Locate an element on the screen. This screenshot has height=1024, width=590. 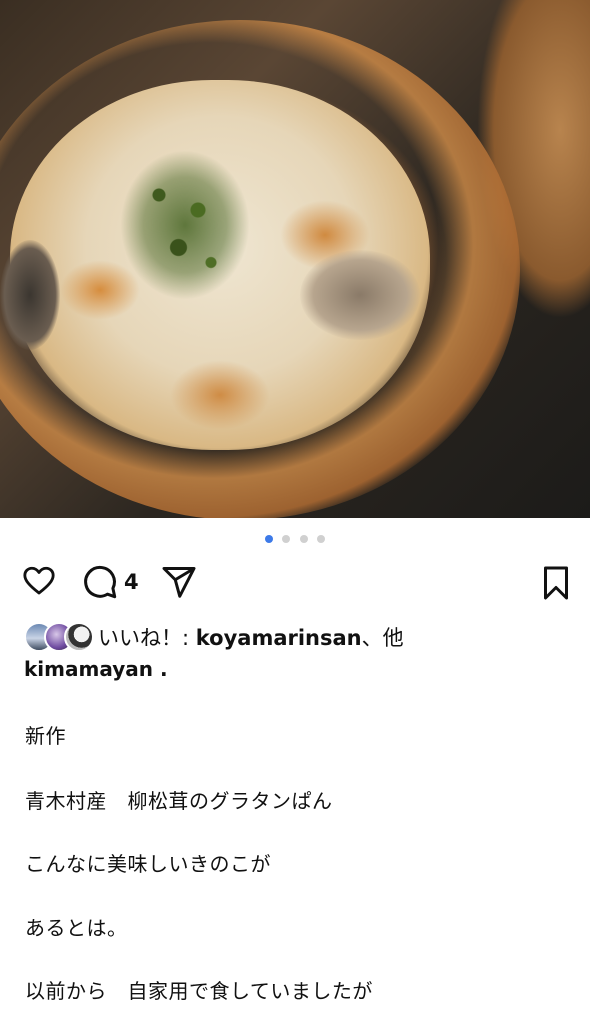
liker-username: koyamarinsan is located at coordinates (279, 638).